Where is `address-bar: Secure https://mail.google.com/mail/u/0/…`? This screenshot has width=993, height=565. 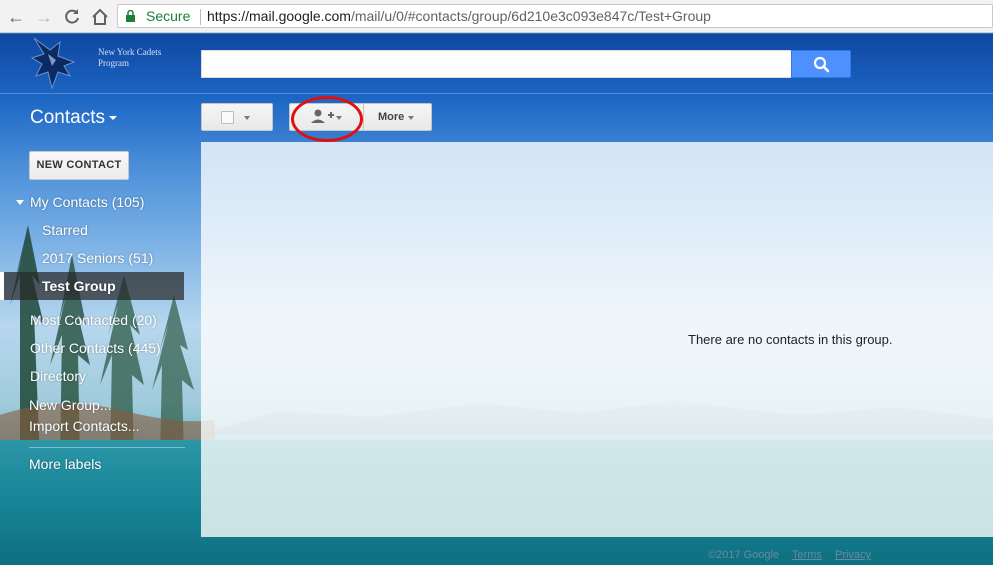
address-bar: Secure https://mail.google.com/mail/u/0/… is located at coordinates (555, 16).